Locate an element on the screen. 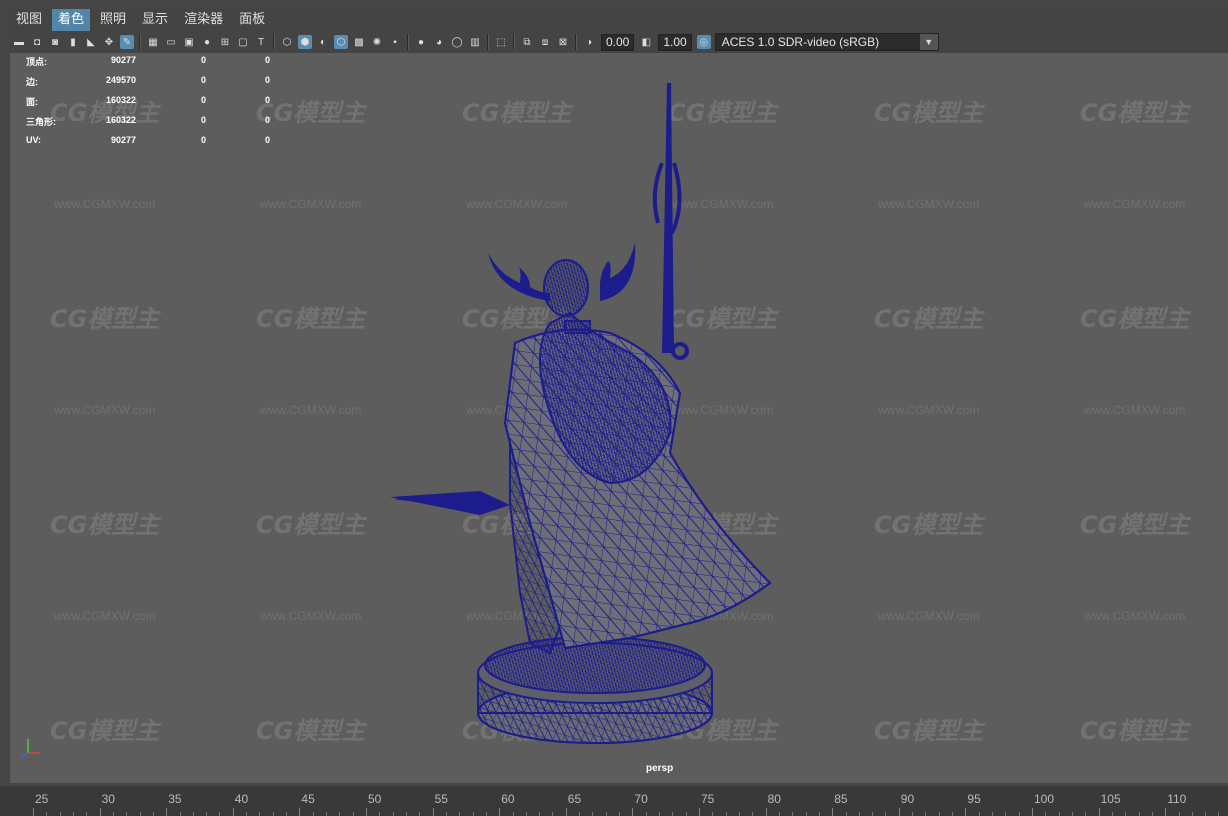 This screenshot has height=816, width=1228. gate-mask-icon: ● is located at coordinates (207, 42).